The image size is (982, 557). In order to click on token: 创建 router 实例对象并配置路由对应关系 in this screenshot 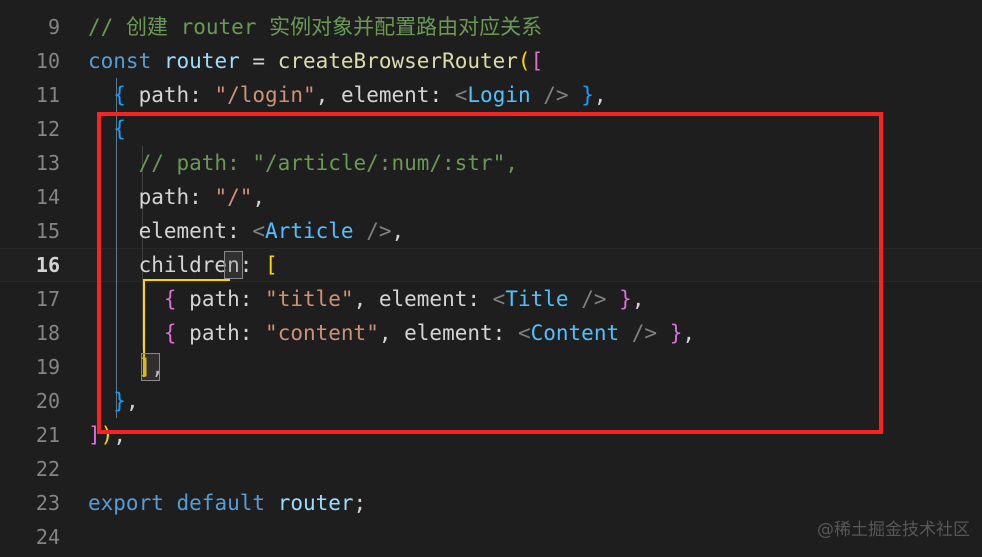, I will do `click(334, 27)`.